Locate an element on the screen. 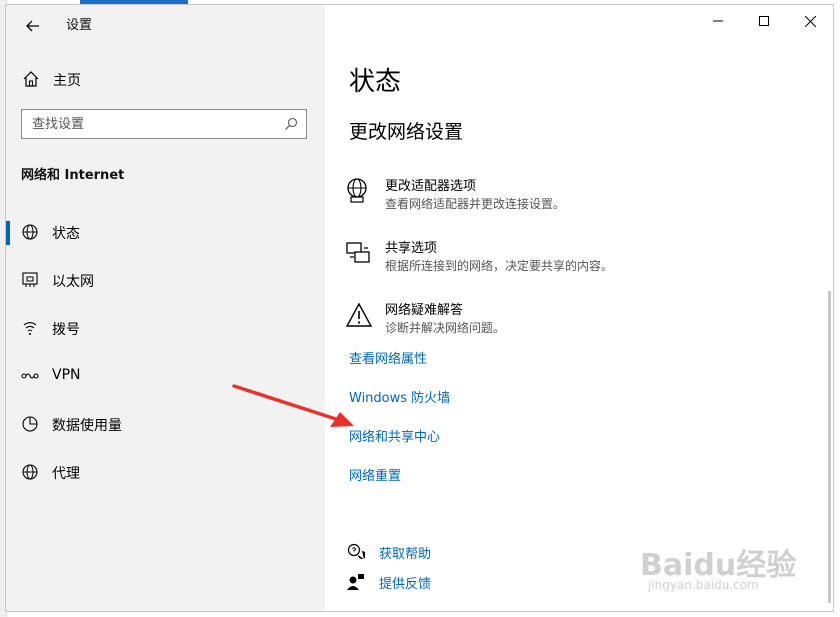 The image size is (840, 617). feedback-label: 提供反馈 is located at coordinates (405, 584).